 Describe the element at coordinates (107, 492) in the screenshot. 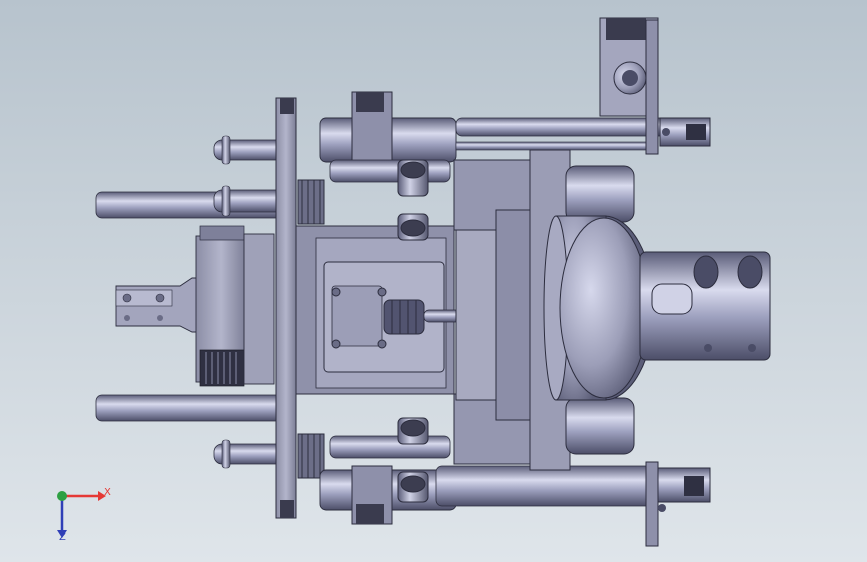

I see `triad-x-label: X` at that location.